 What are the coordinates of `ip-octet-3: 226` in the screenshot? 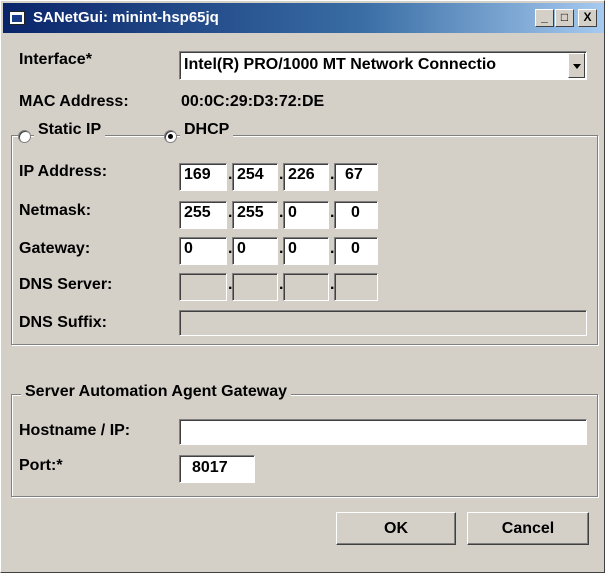 It's located at (306, 177).